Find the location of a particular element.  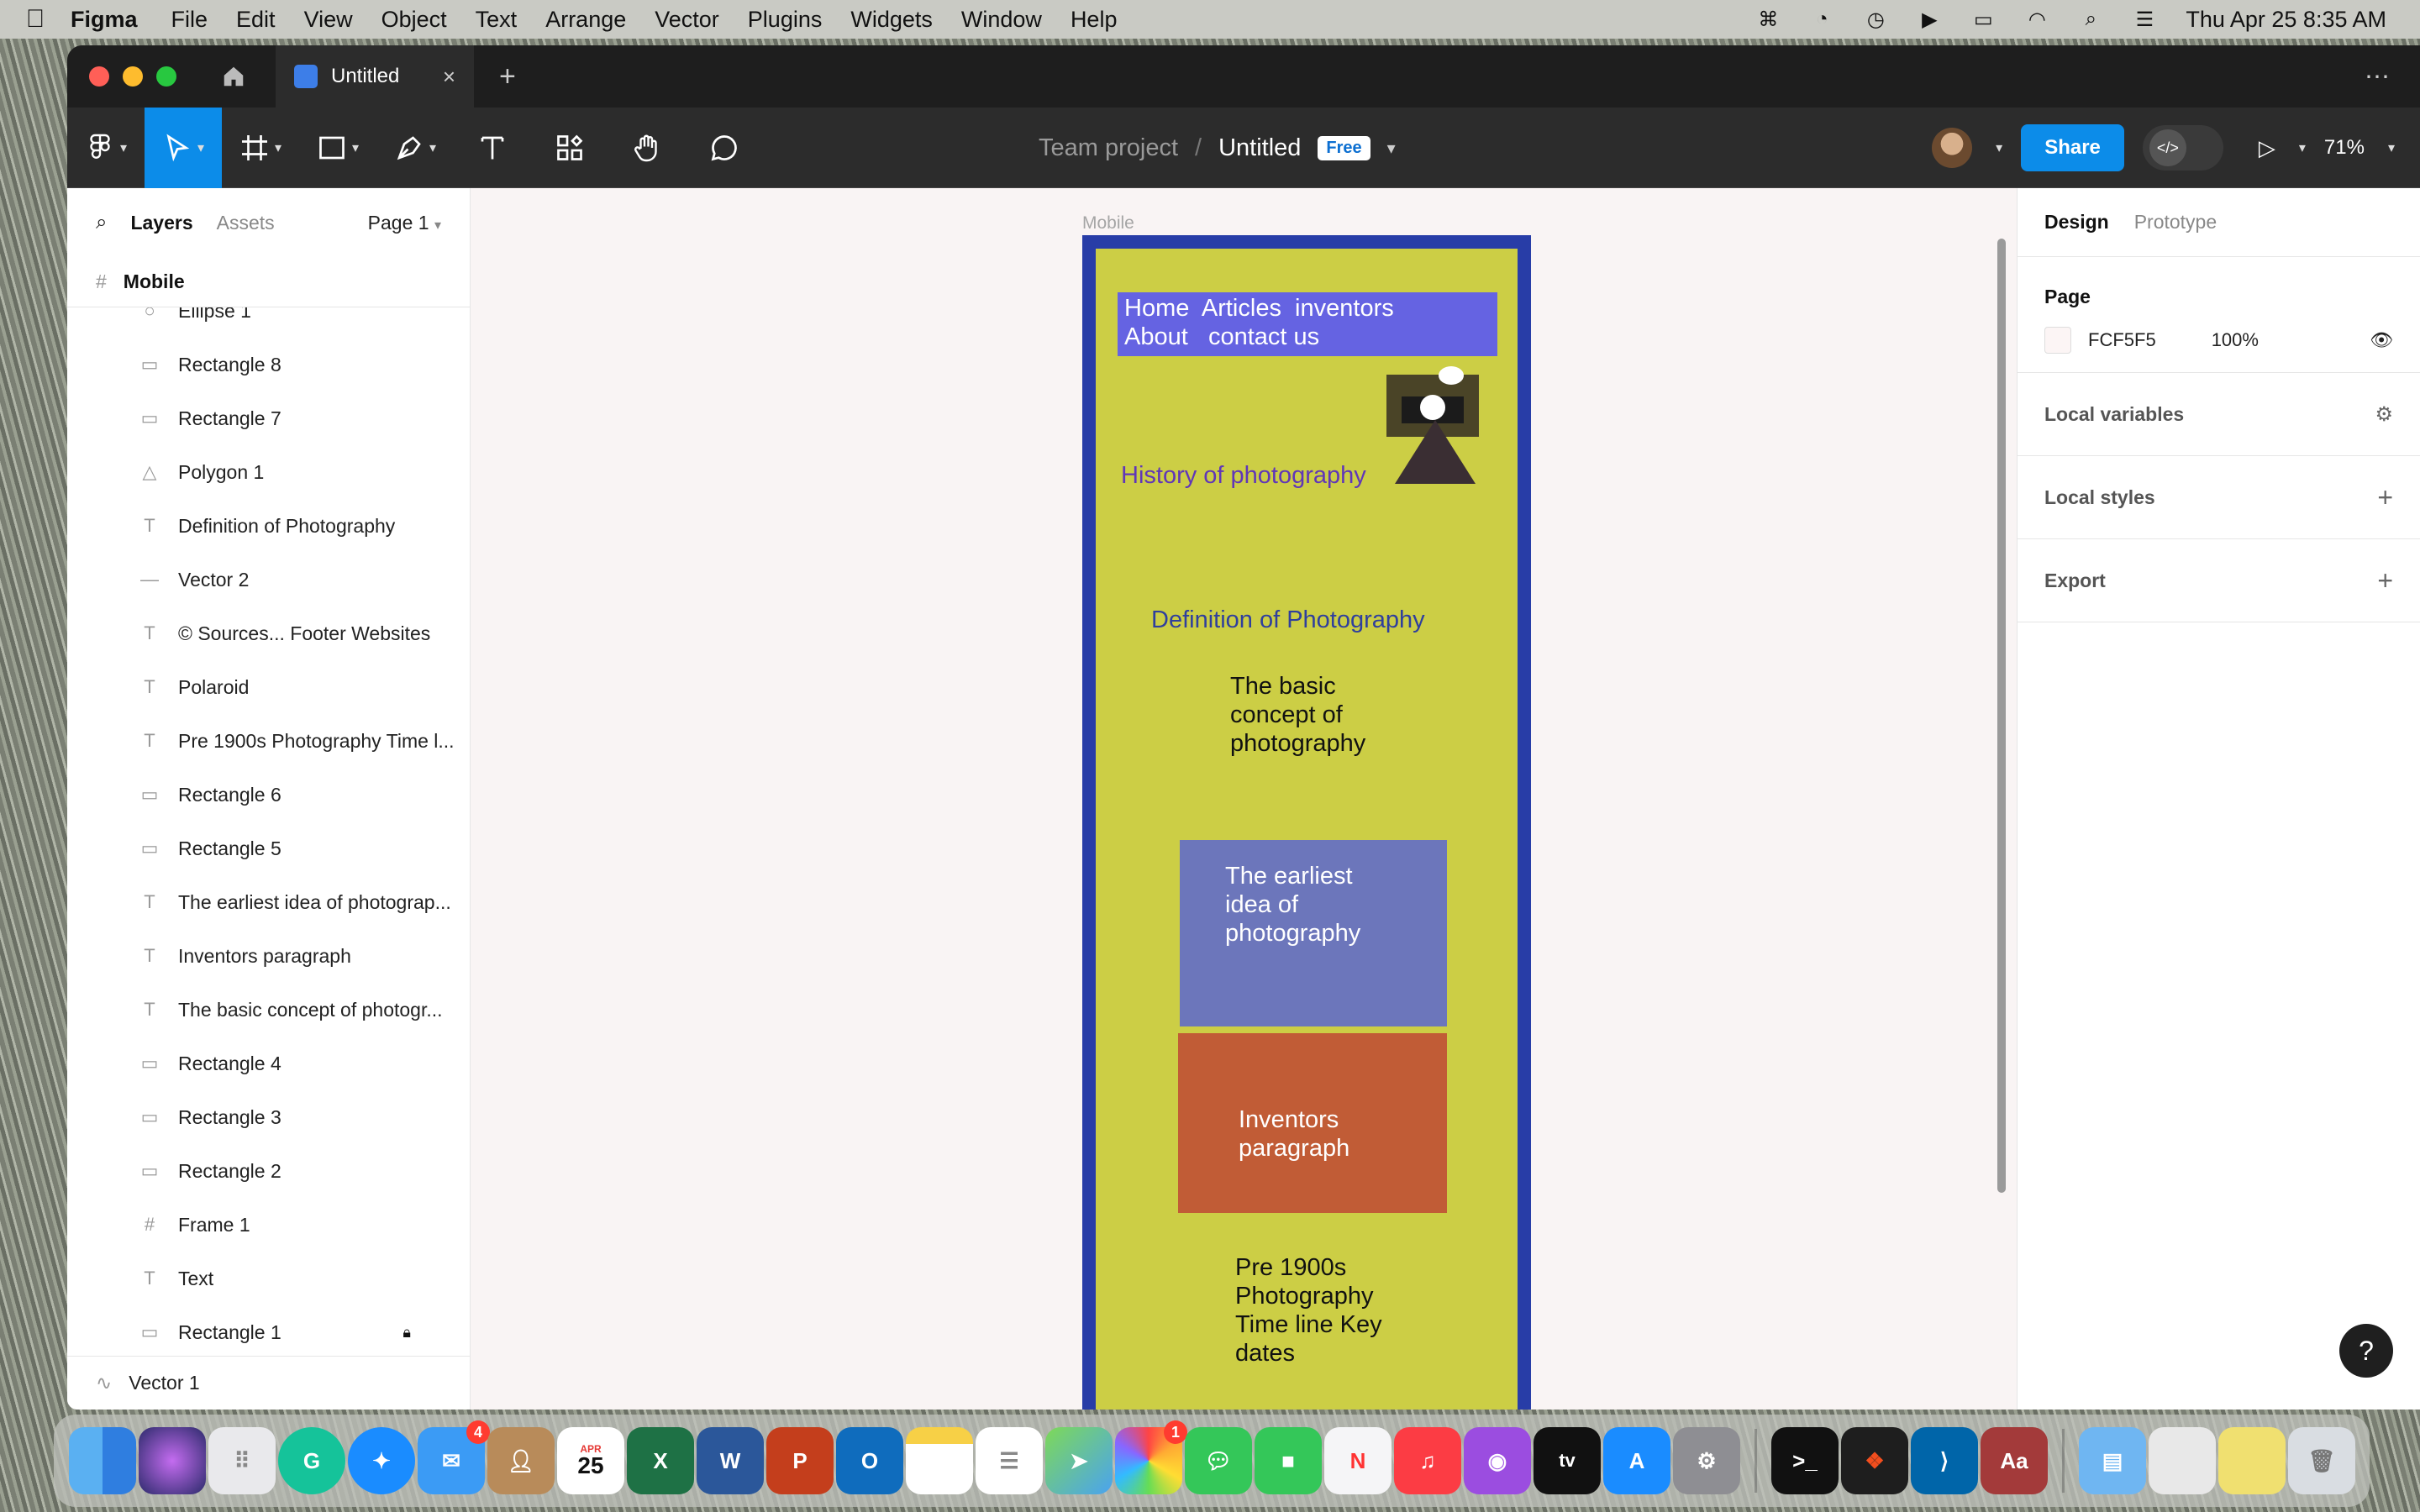

more-options-icon: ⋯ is located at coordinates (2378, 77).